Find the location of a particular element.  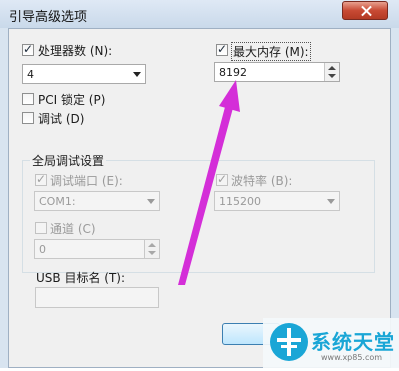

watermark-brand: 系统天堂 is located at coordinates (353, 342).